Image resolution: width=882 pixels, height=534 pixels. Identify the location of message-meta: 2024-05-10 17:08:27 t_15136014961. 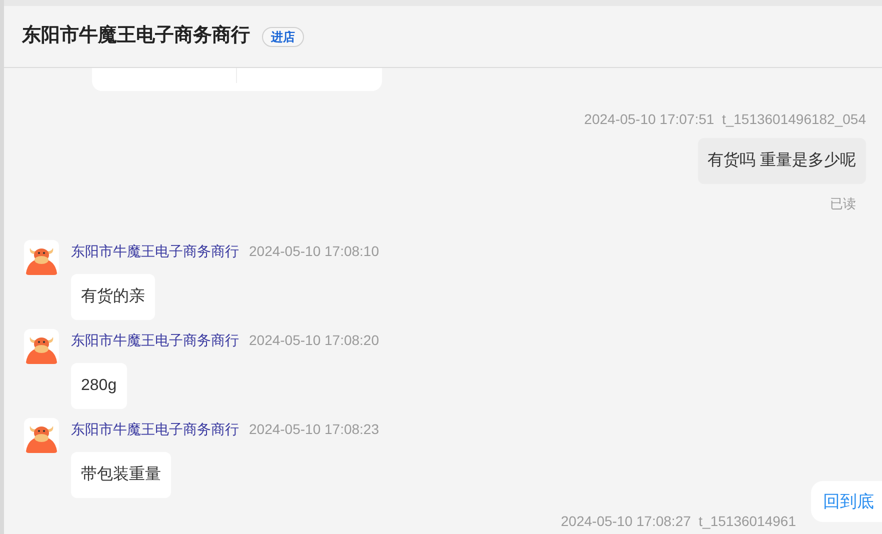
(678, 521).